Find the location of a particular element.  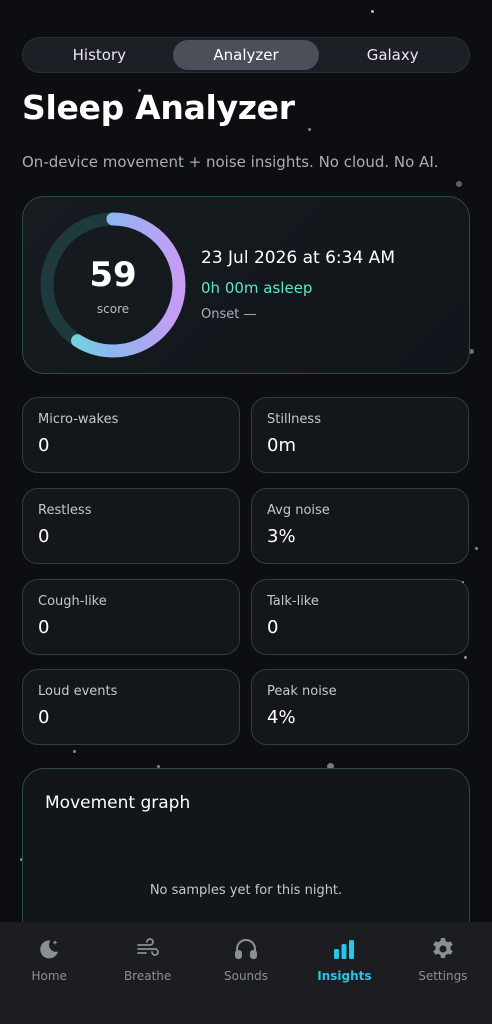

bar-chart-icon is located at coordinates (344, 949).